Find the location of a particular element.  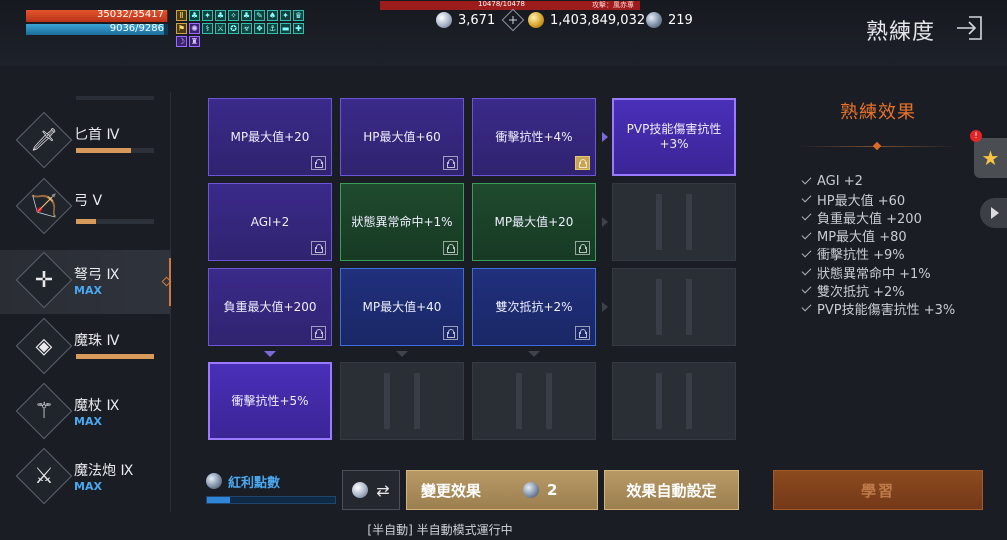

buff-icon: ⚓ is located at coordinates (272, 28).